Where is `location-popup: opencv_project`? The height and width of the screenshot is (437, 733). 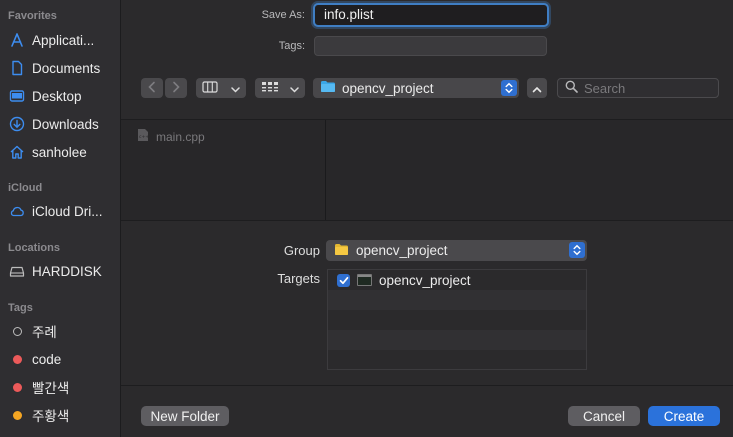 location-popup: opencv_project is located at coordinates (416, 88).